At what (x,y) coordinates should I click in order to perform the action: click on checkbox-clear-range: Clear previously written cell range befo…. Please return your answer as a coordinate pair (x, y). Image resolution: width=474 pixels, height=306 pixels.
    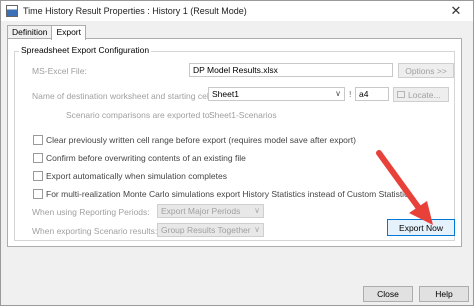
    Looking at the image, I should click on (194, 139).